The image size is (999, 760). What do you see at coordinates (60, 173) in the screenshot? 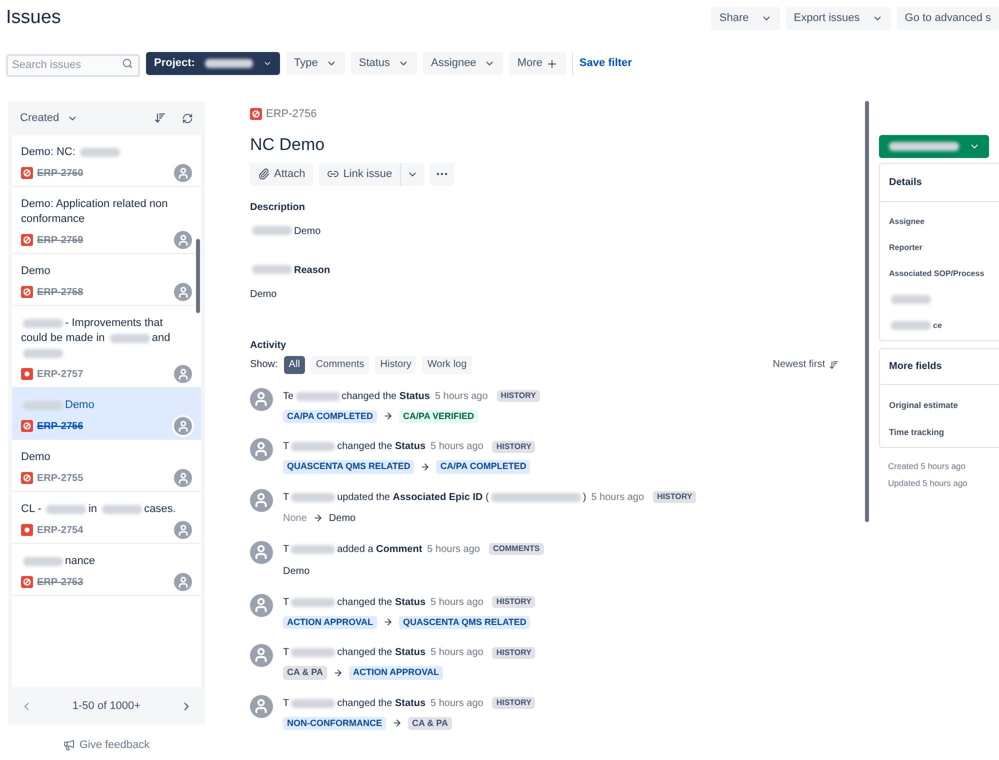
I see `issue-key: ERP-2760` at bounding box center [60, 173].